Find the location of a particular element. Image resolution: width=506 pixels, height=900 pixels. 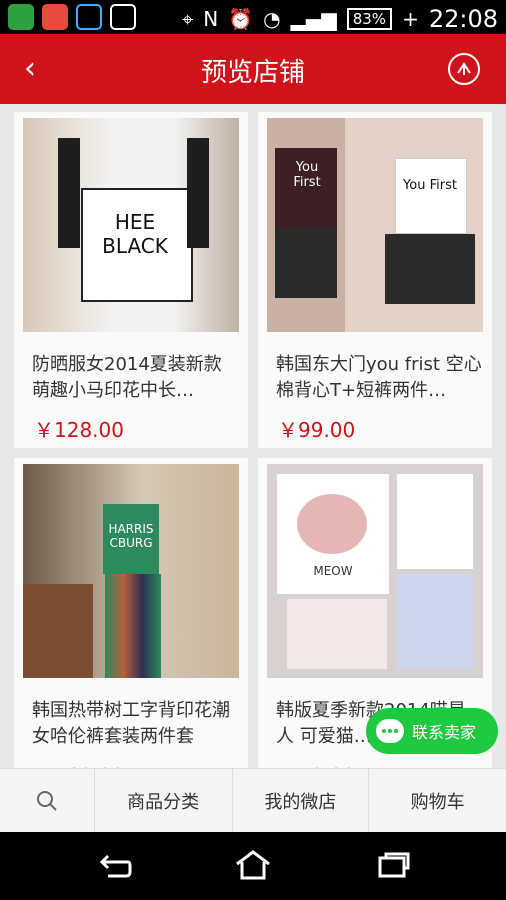

image-icon is located at coordinates (123, 17).